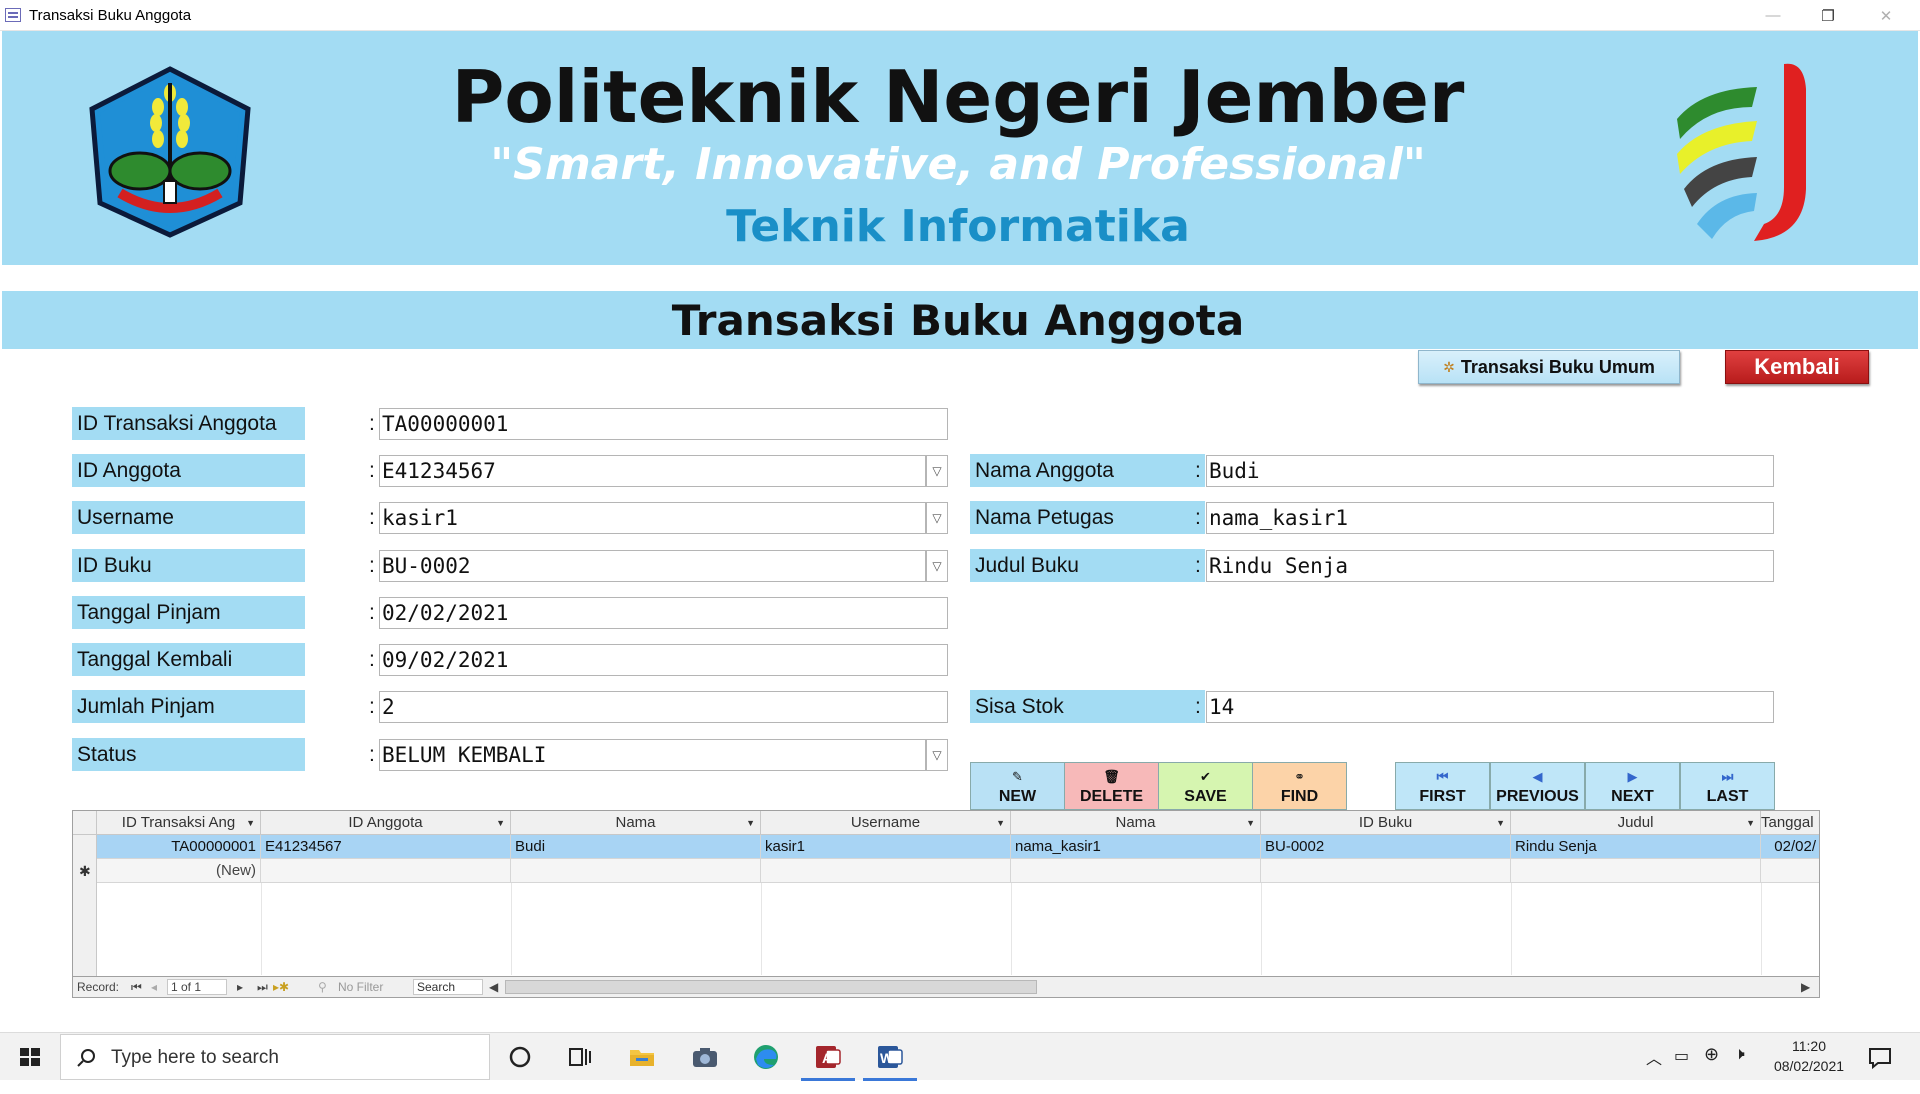  Describe the element at coordinates (886, 847) in the screenshot. I see `table-cell: kasir1` at that location.